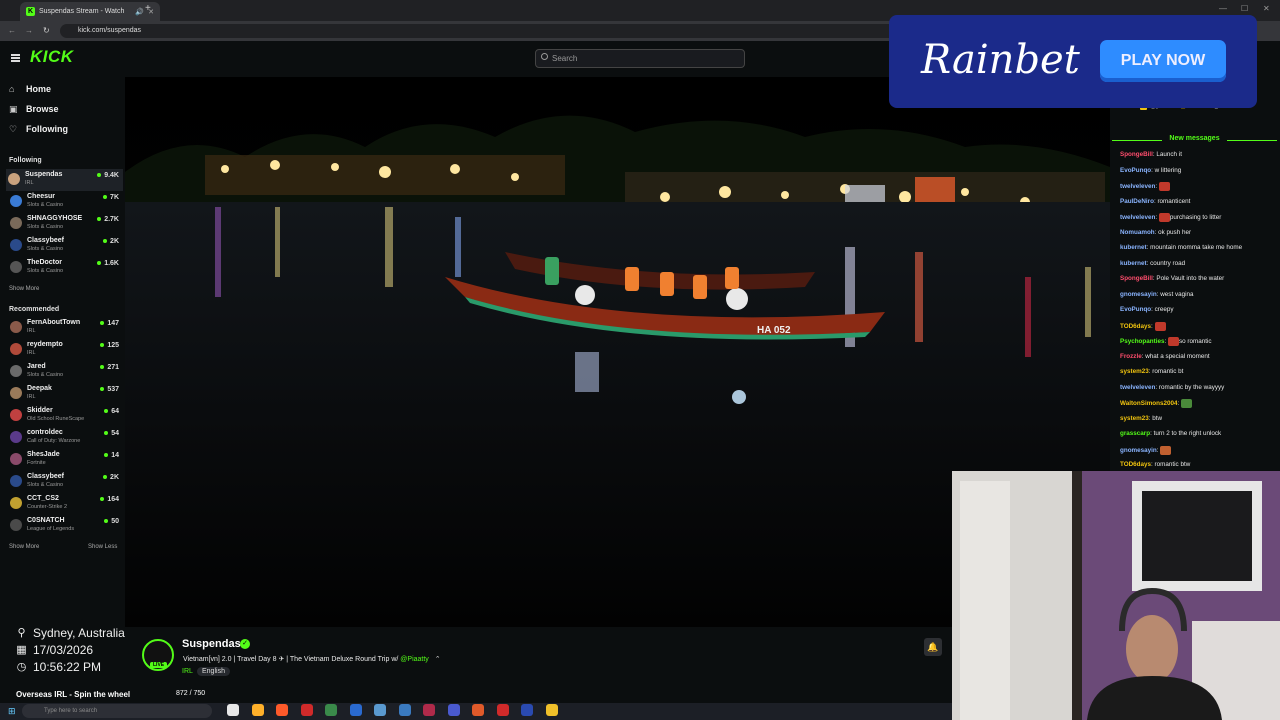 This screenshot has height=720, width=1280. I want to click on rainbet-ad: Rainbet PLAY NOW, so click(1073, 61).